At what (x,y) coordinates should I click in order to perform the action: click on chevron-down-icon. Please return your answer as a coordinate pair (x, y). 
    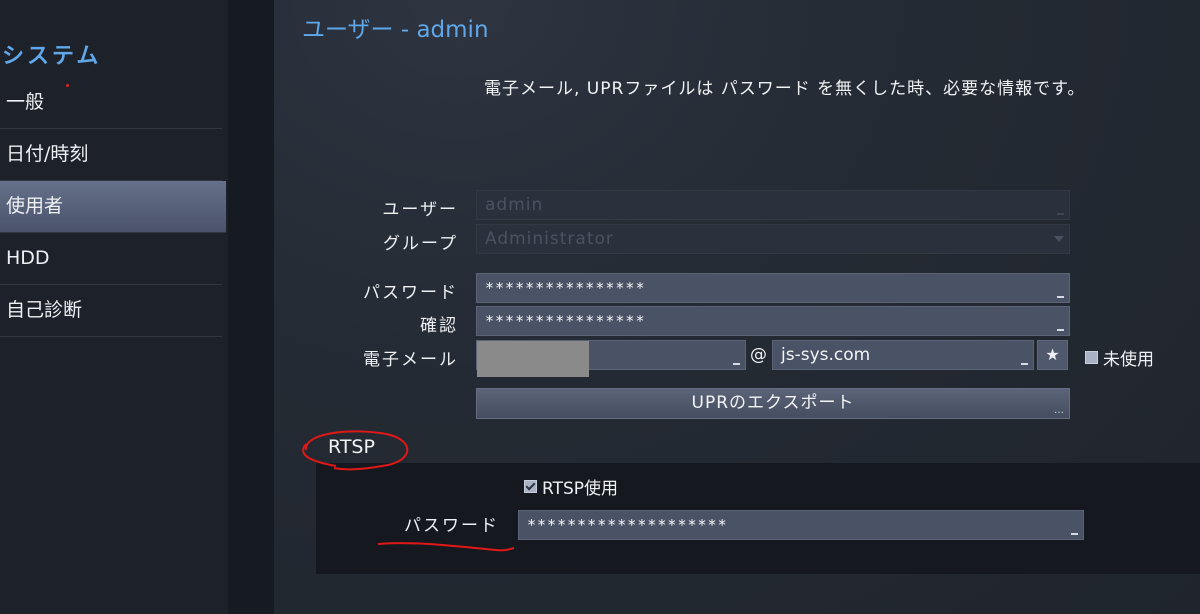
    Looking at the image, I should click on (1059, 239).